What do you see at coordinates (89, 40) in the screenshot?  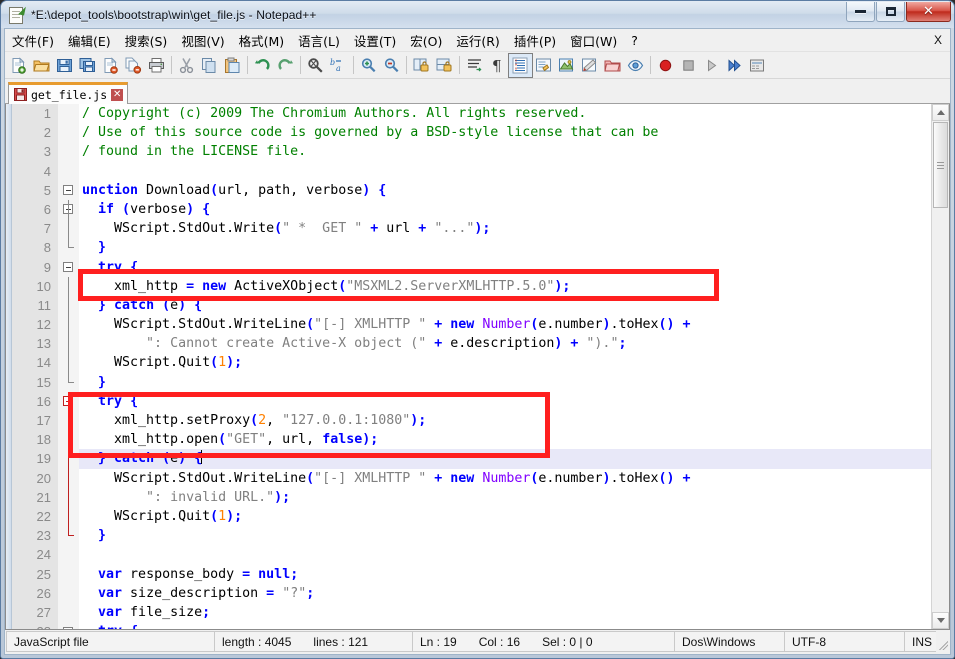 I see `menu-edit: 编辑(E)` at bounding box center [89, 40].